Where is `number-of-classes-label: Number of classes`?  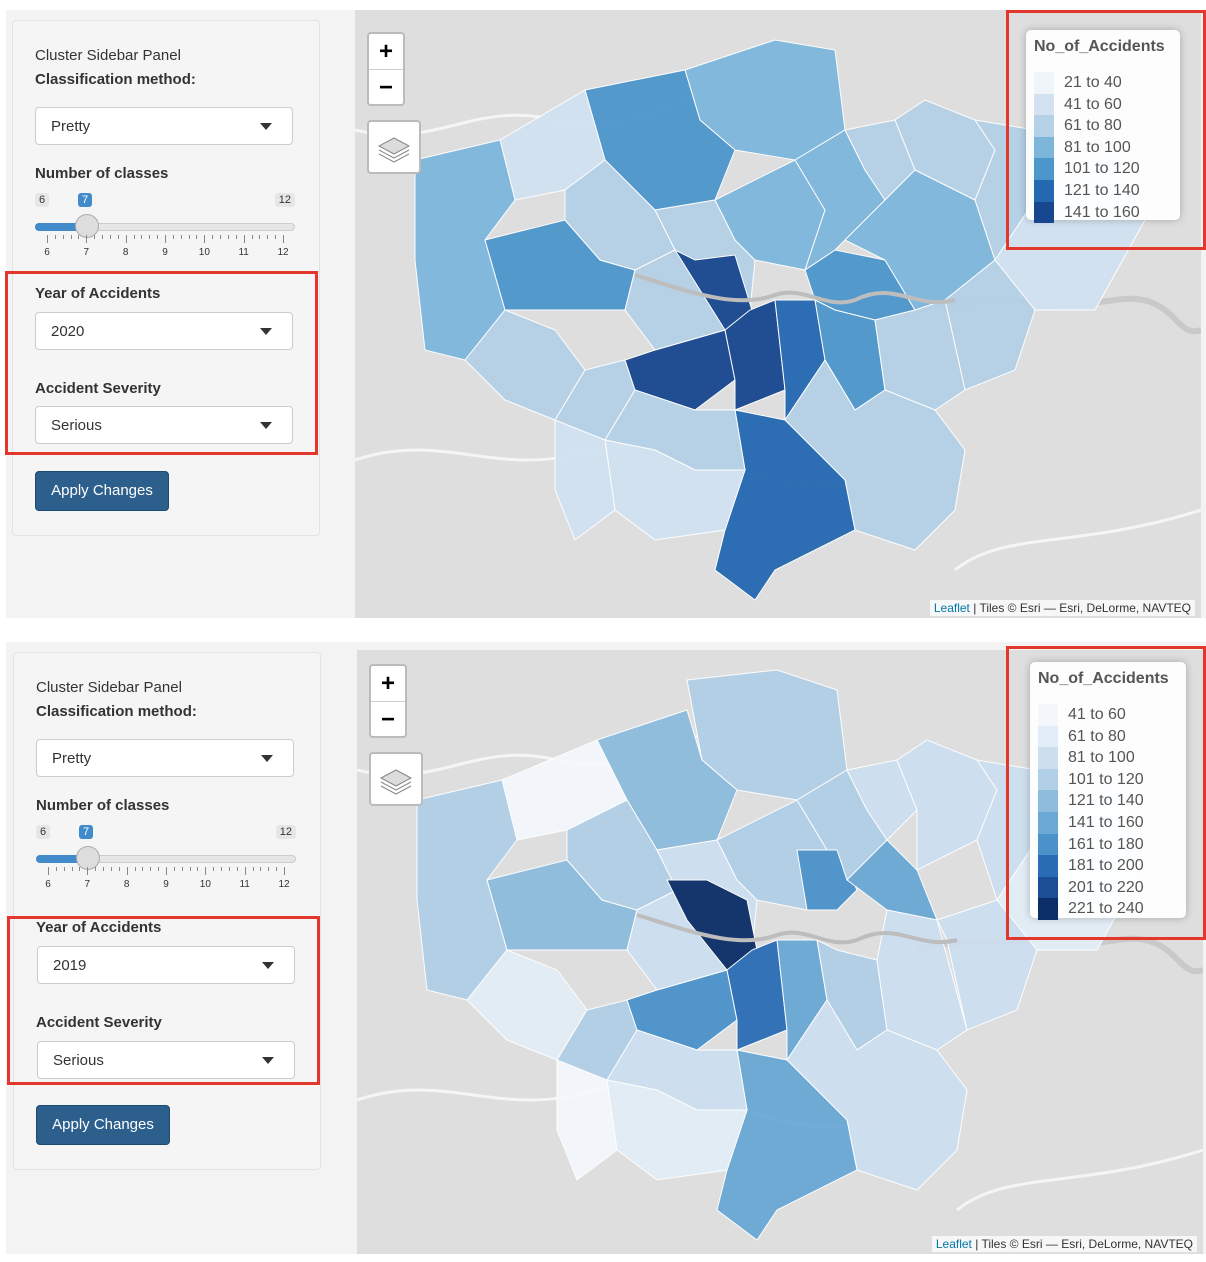
number-of-classes-label: Number of classes is located at coordinates (103, 805).